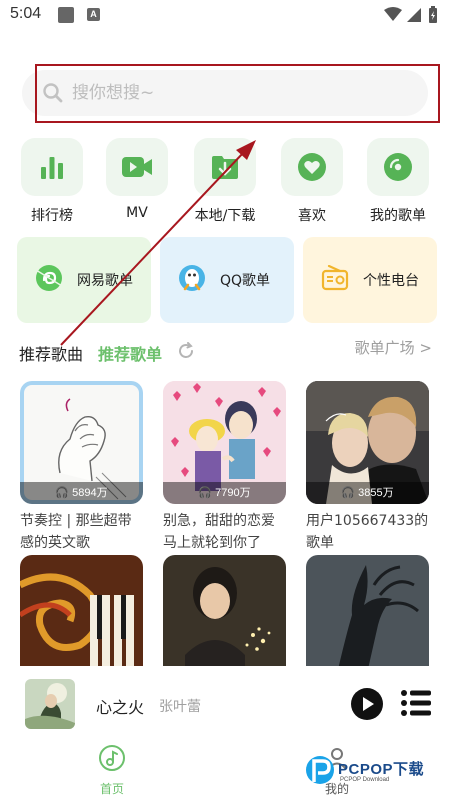 The image size is (450, 800). I want to click on quick-nav-label: MV, so click(137, 213).